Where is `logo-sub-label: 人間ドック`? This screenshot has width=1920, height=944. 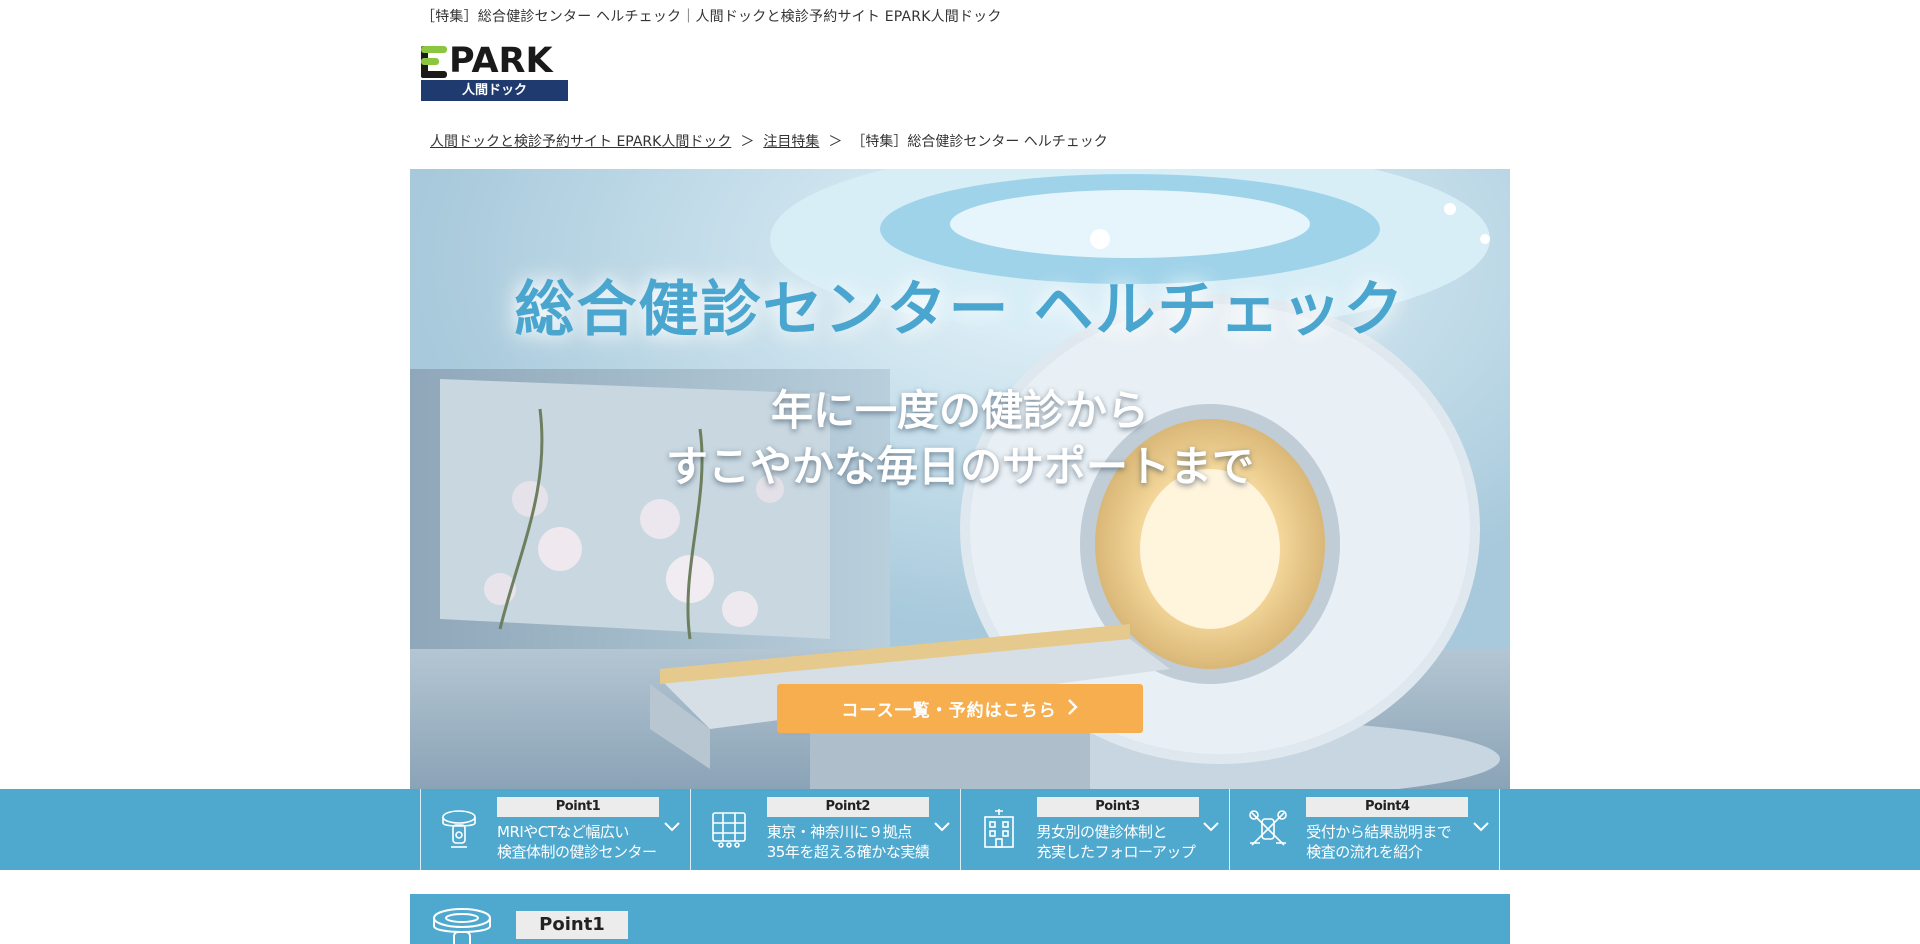
logo-sub-label: 人間ドック is located at coordinates (494, 90).